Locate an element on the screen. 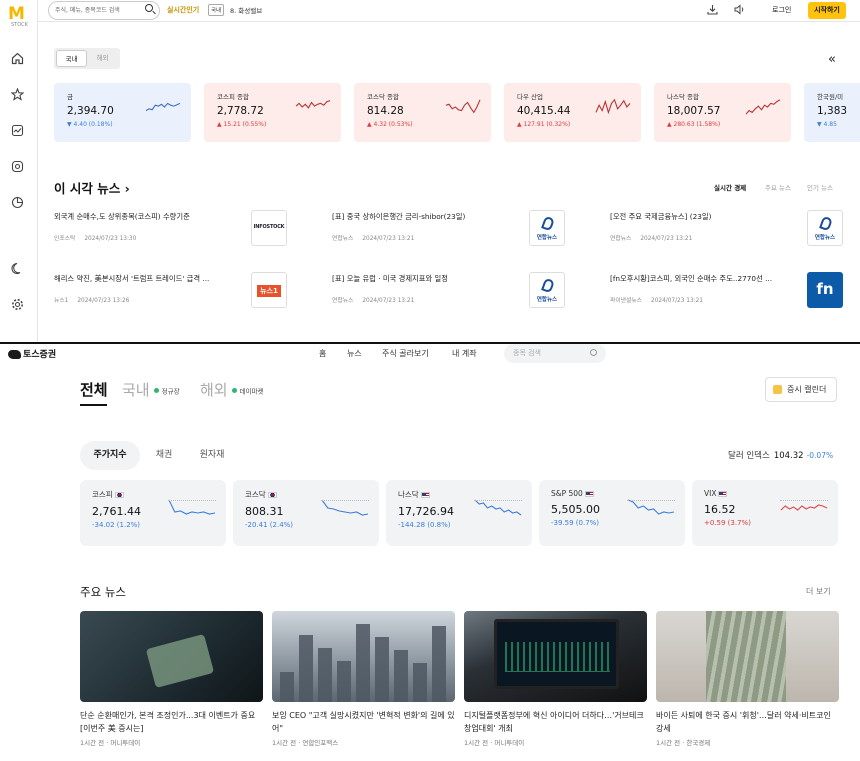 This screenshot has height=761, width=860. money-graphic is located at coordinates (180, 661).